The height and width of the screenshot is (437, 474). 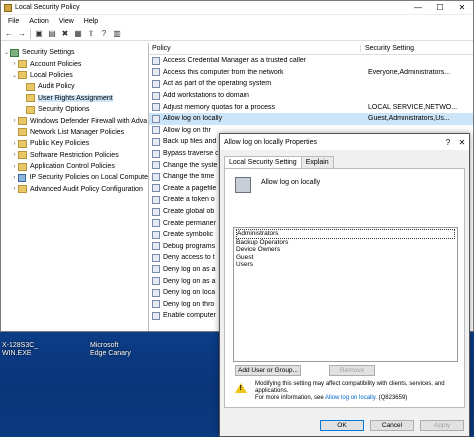 I want to click on tree-item: Network List Manager Policies, so click(x=74, y=132).